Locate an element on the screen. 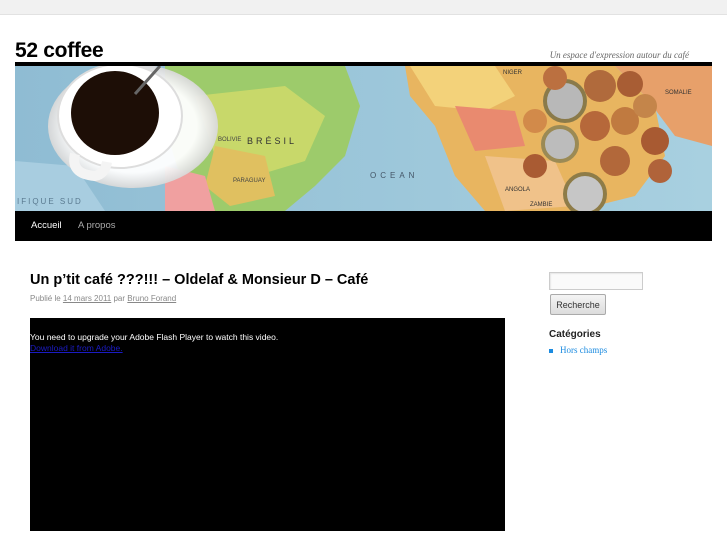 The height and width of the screenshot is (545, 727). search-button: Recherche is located at coordinates (578, 304).